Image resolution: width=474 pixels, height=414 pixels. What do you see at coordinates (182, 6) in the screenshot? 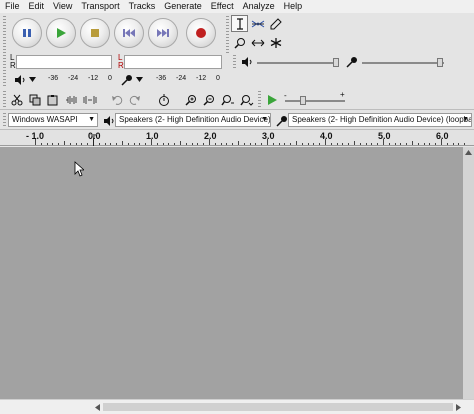
I see `menu-generate: Generate` at bounding box center [182, 6].